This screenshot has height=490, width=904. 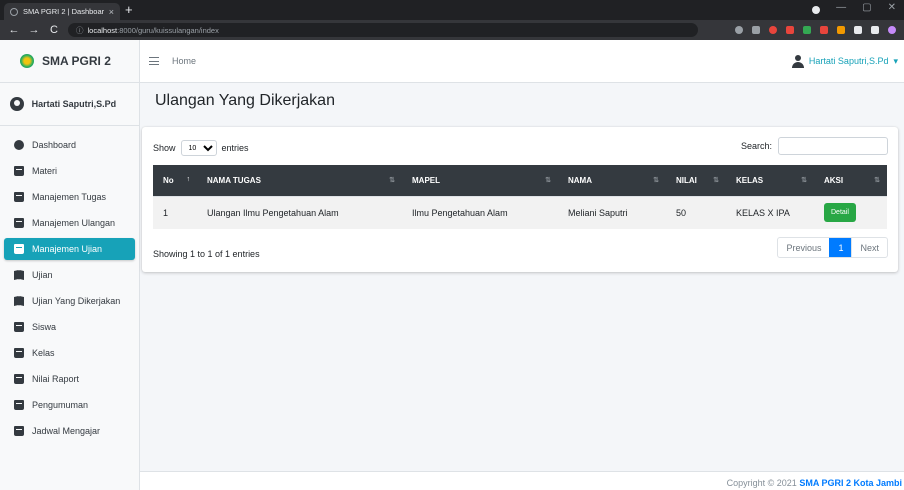 What do you see at coordinates (522, 480) in the screenshot?
I see `footer: Copyright © 2021 SMA PGRI 2 Kota Jambi` at bounding box center [522, 480].